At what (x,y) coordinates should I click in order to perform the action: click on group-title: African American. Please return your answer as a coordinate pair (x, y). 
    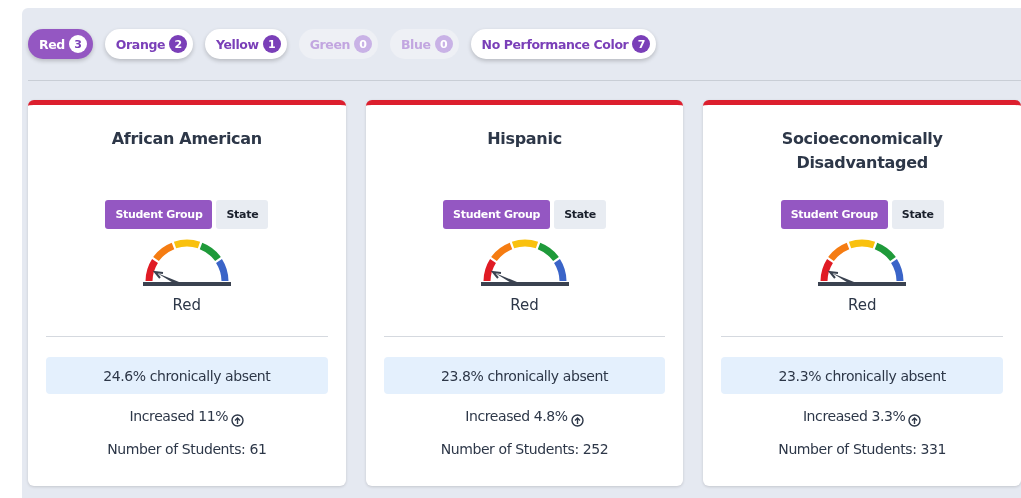
    Looking at the image, I should click on (186, 139).